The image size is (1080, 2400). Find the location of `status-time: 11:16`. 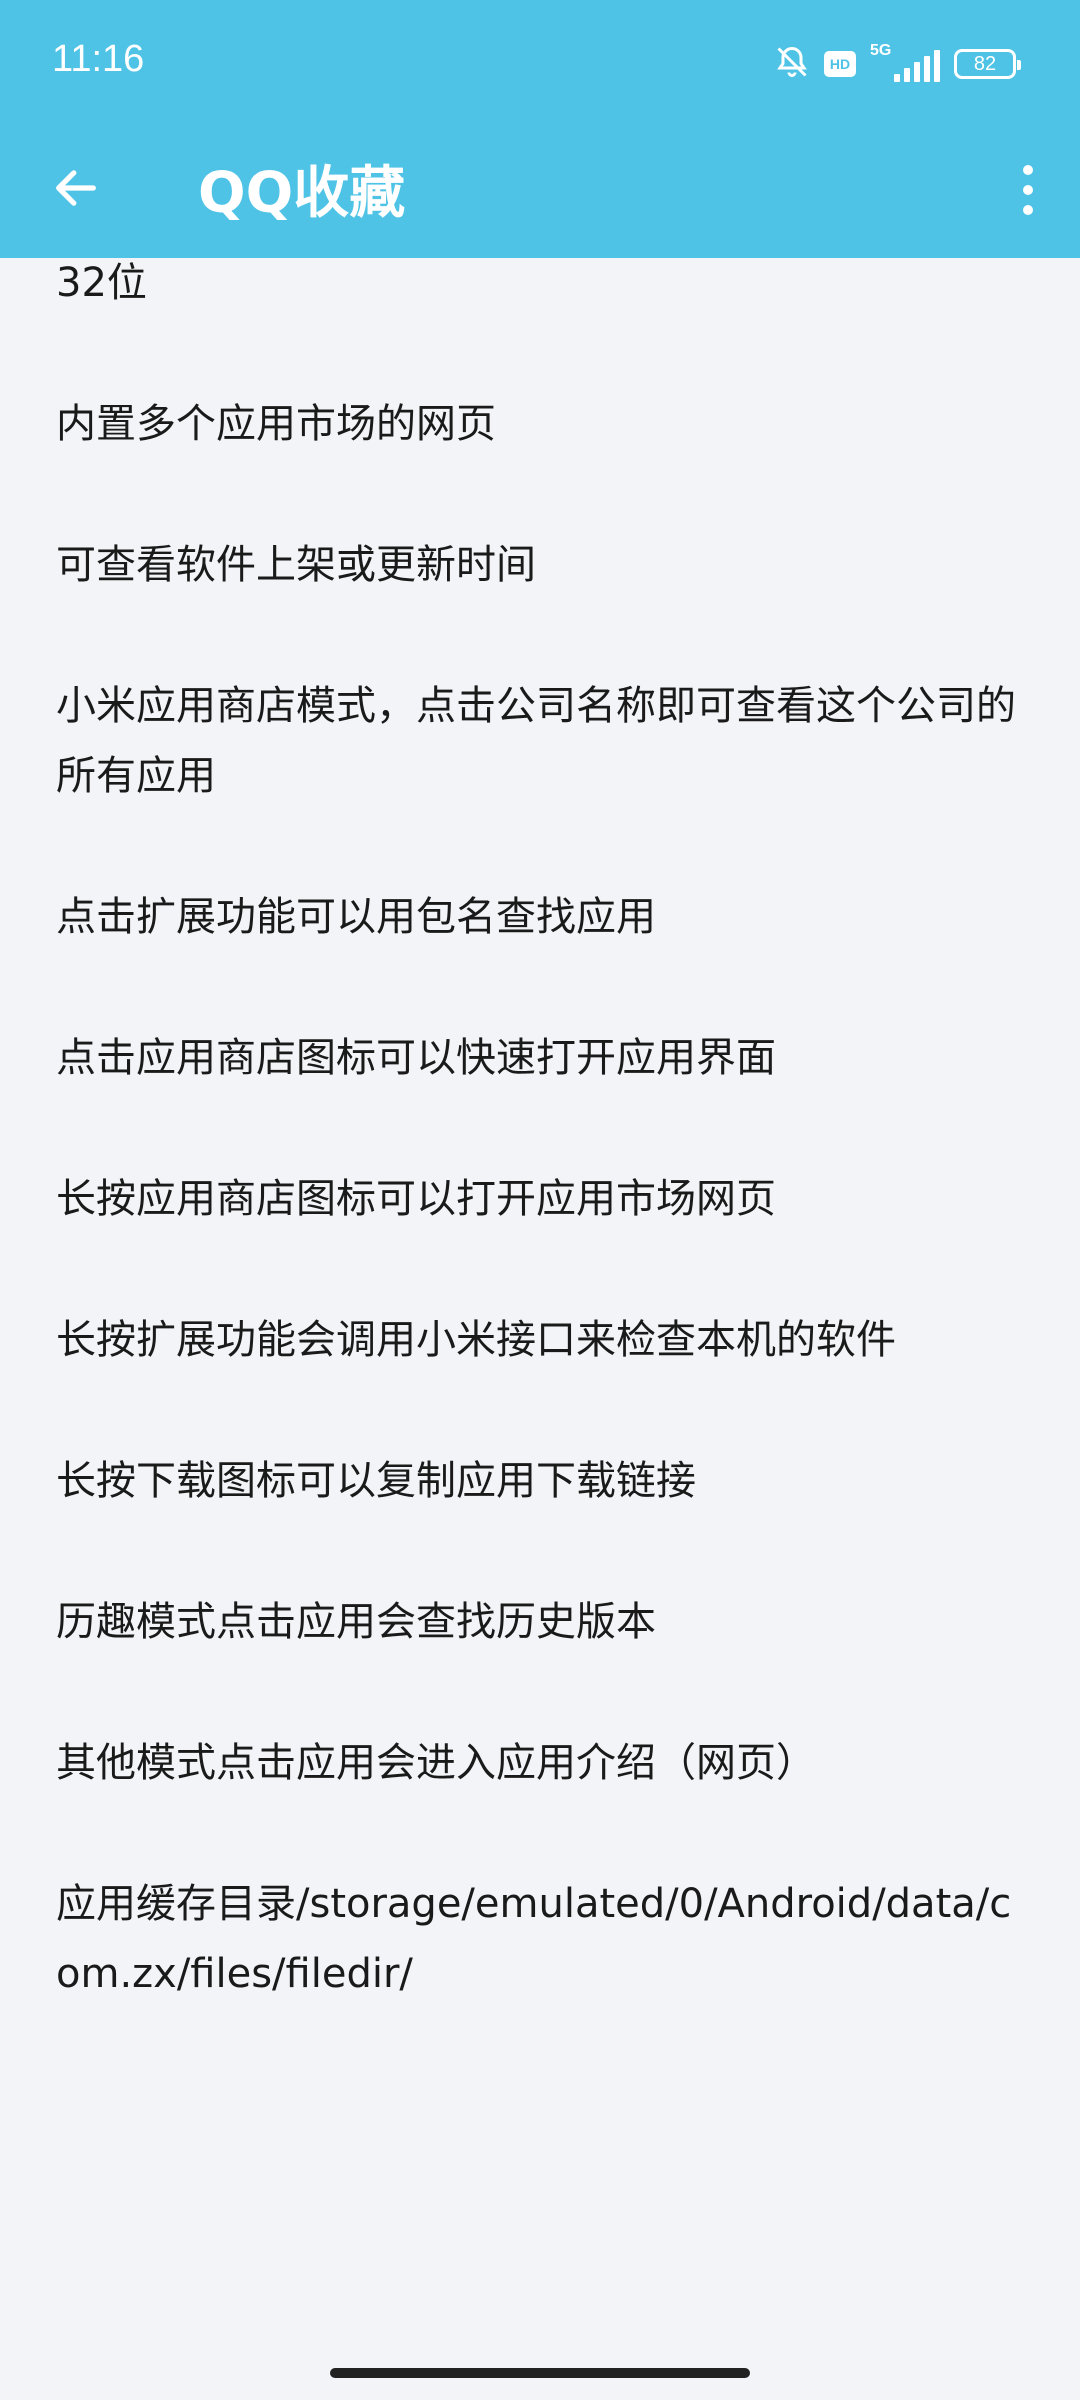

status-time: 11:16 is located at coordinates (98, 59).